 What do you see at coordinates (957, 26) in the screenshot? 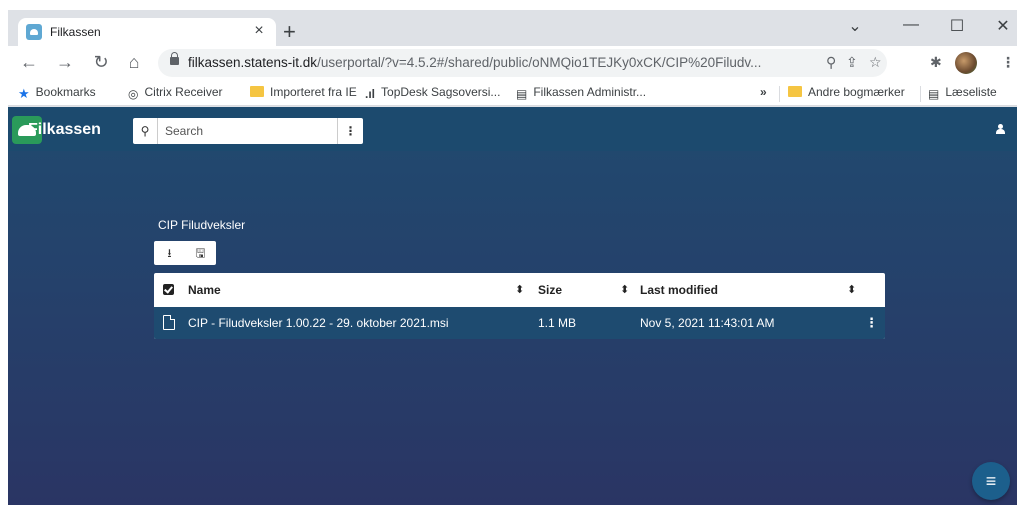
I see `maximize-icon: ☐` at bounding box center [957, 26].